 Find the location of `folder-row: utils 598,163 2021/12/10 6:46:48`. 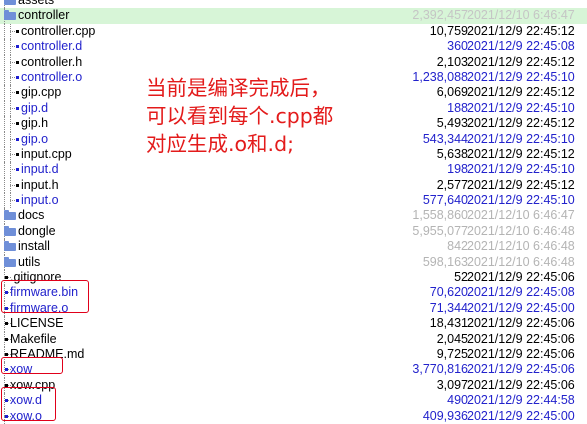

folder-row: utils 598,163 2021/12/10 6:46:48 is located at coordinates (293, 262).